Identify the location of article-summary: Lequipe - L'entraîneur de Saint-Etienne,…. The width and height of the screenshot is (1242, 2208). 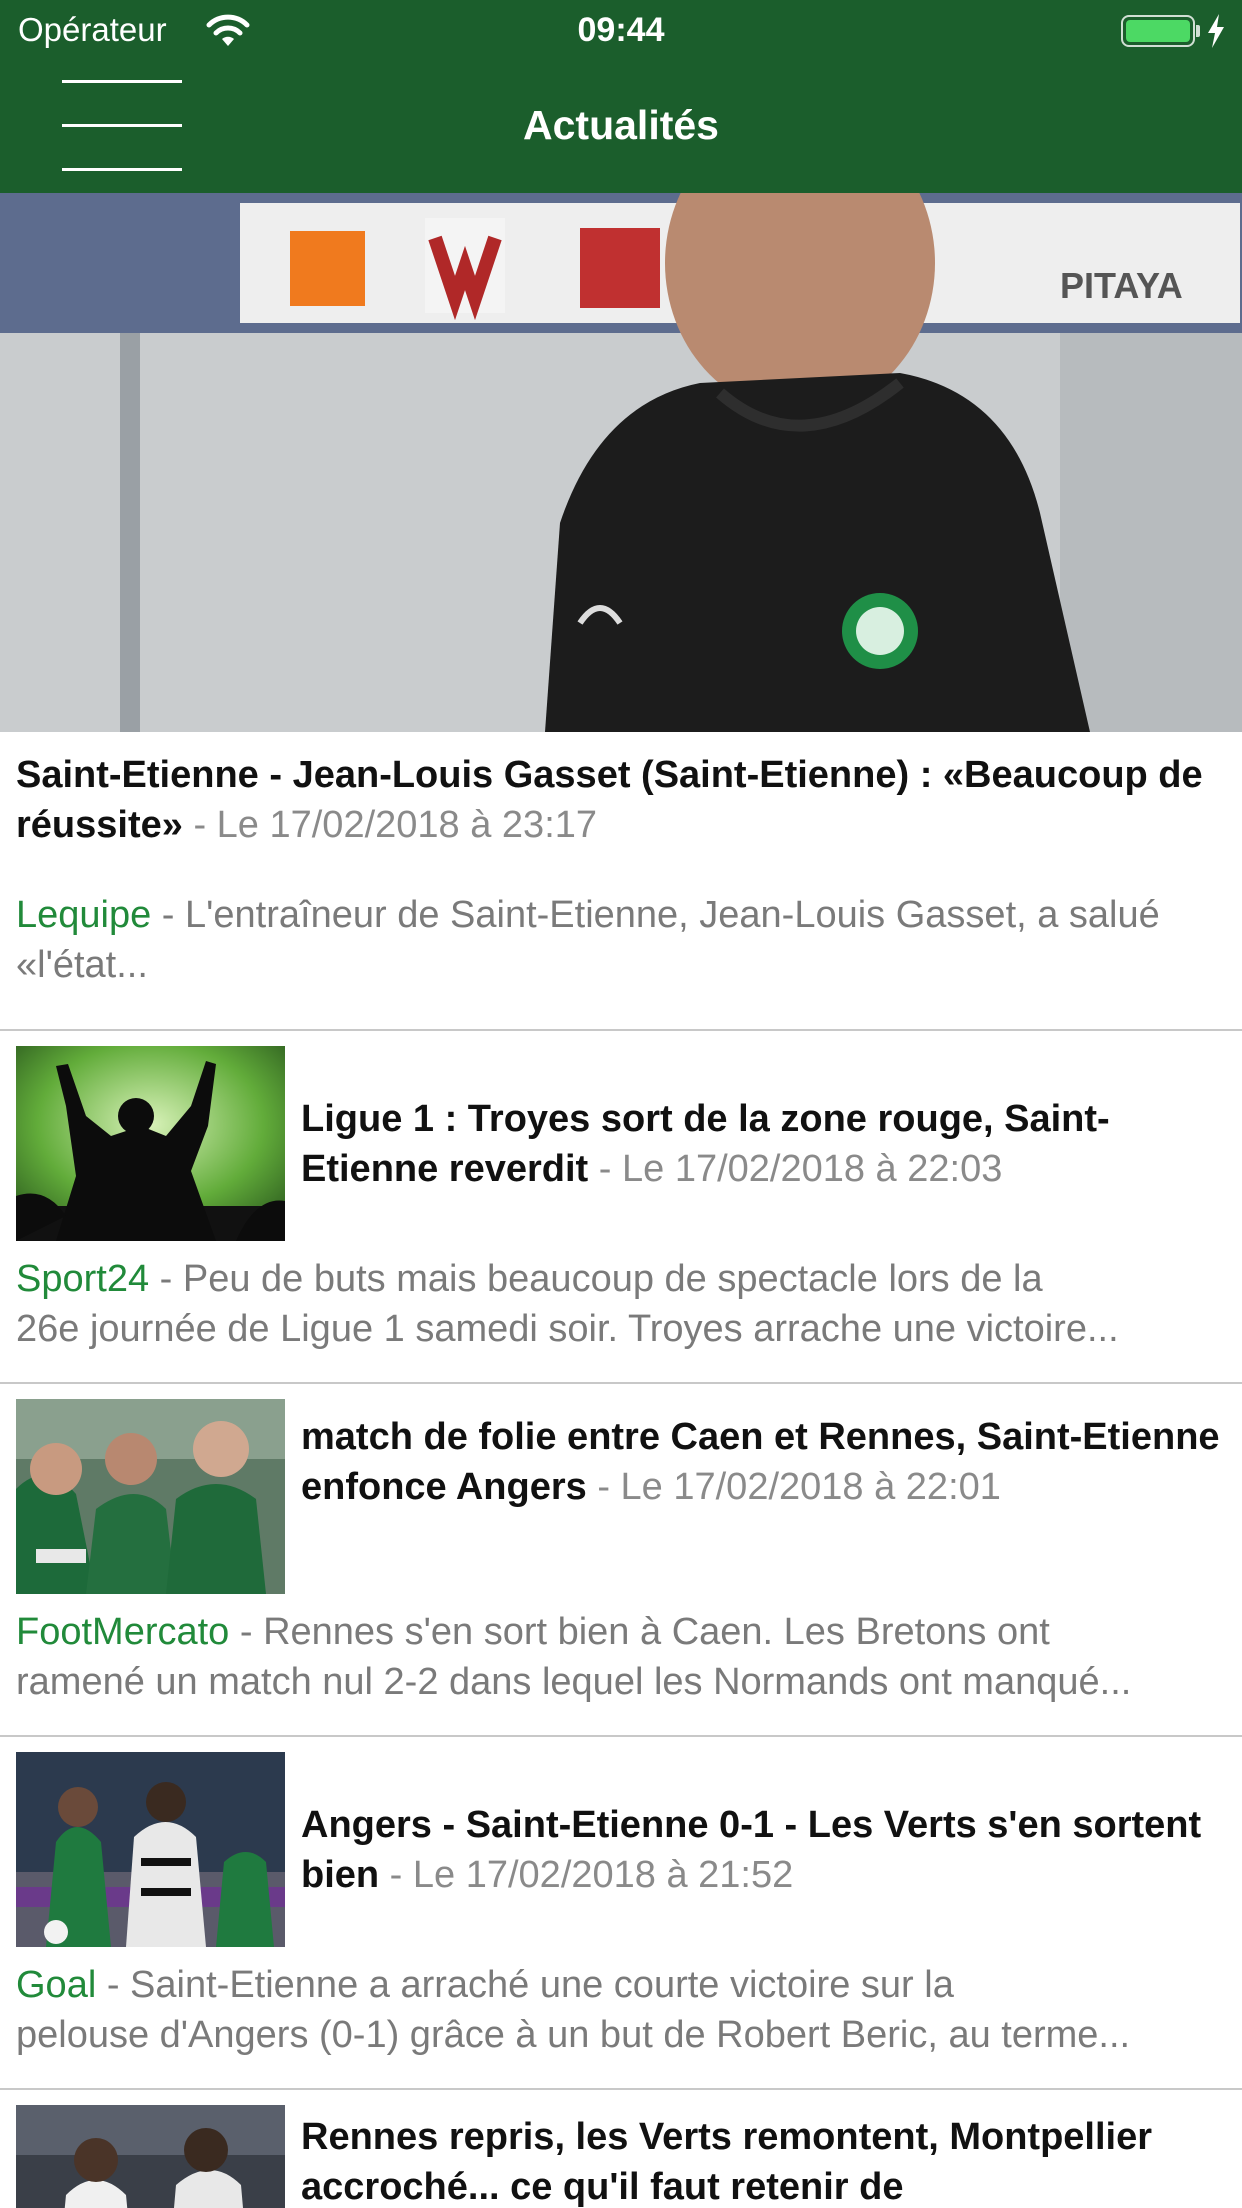
(618, 940).